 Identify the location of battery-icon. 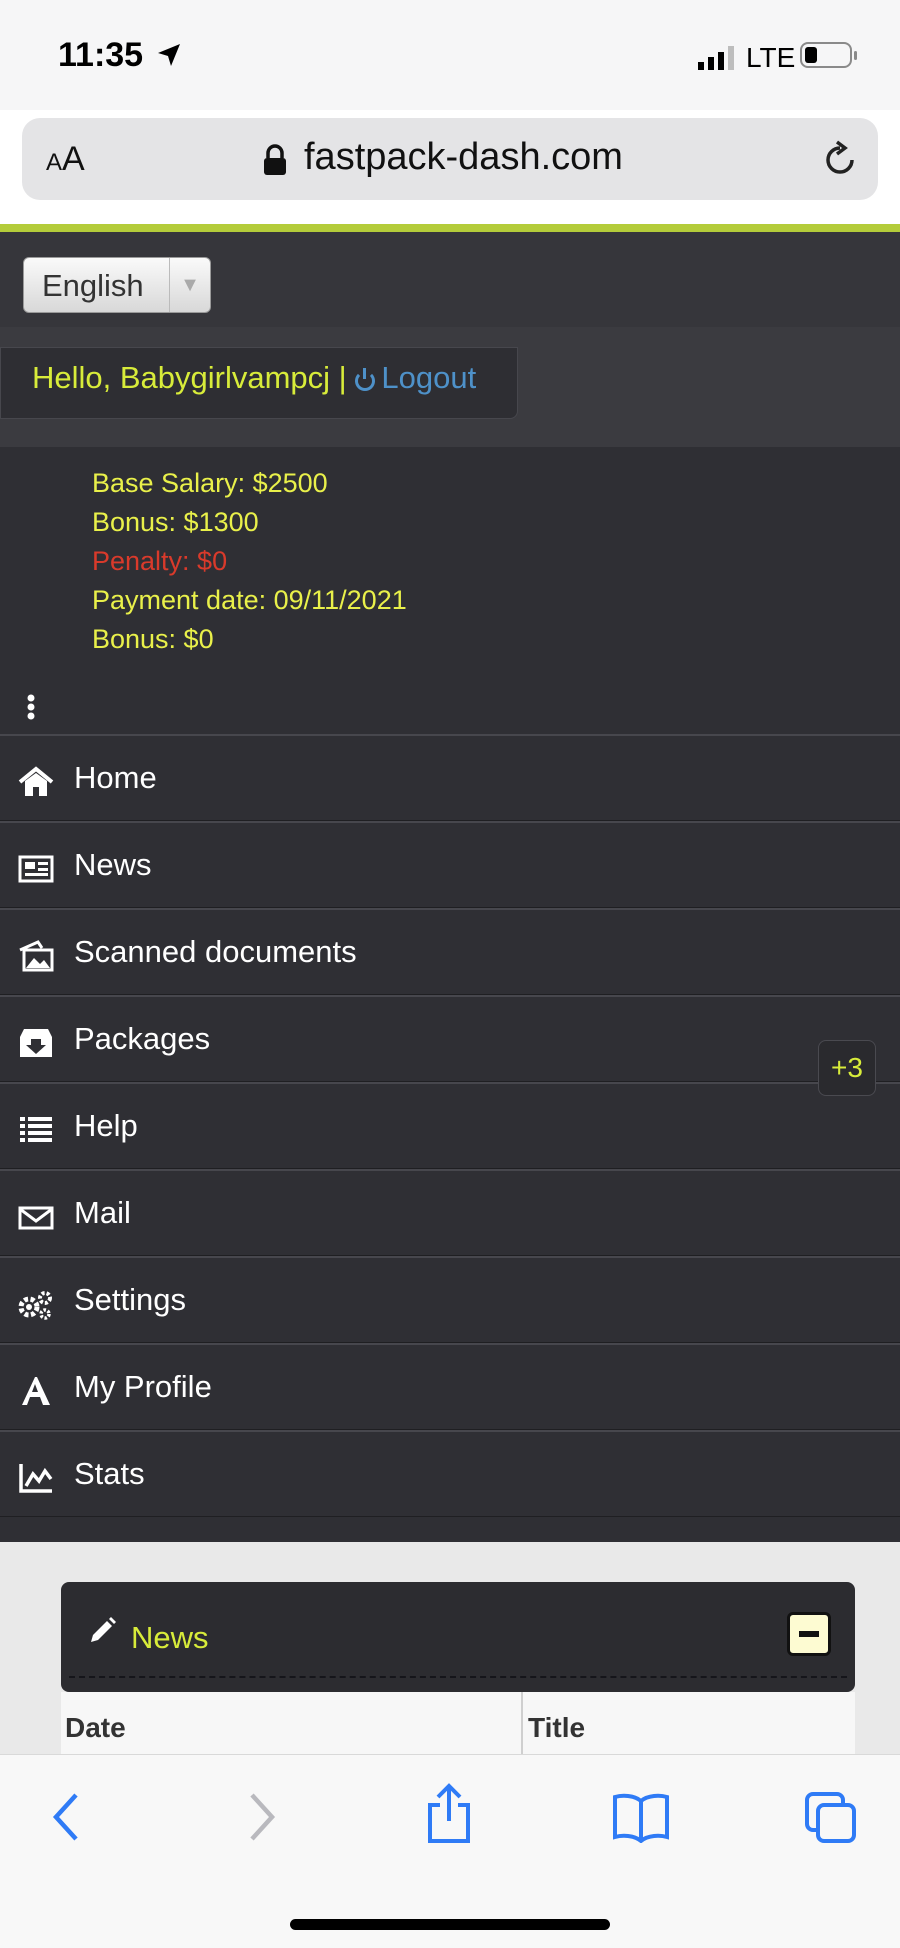
(828, 55).